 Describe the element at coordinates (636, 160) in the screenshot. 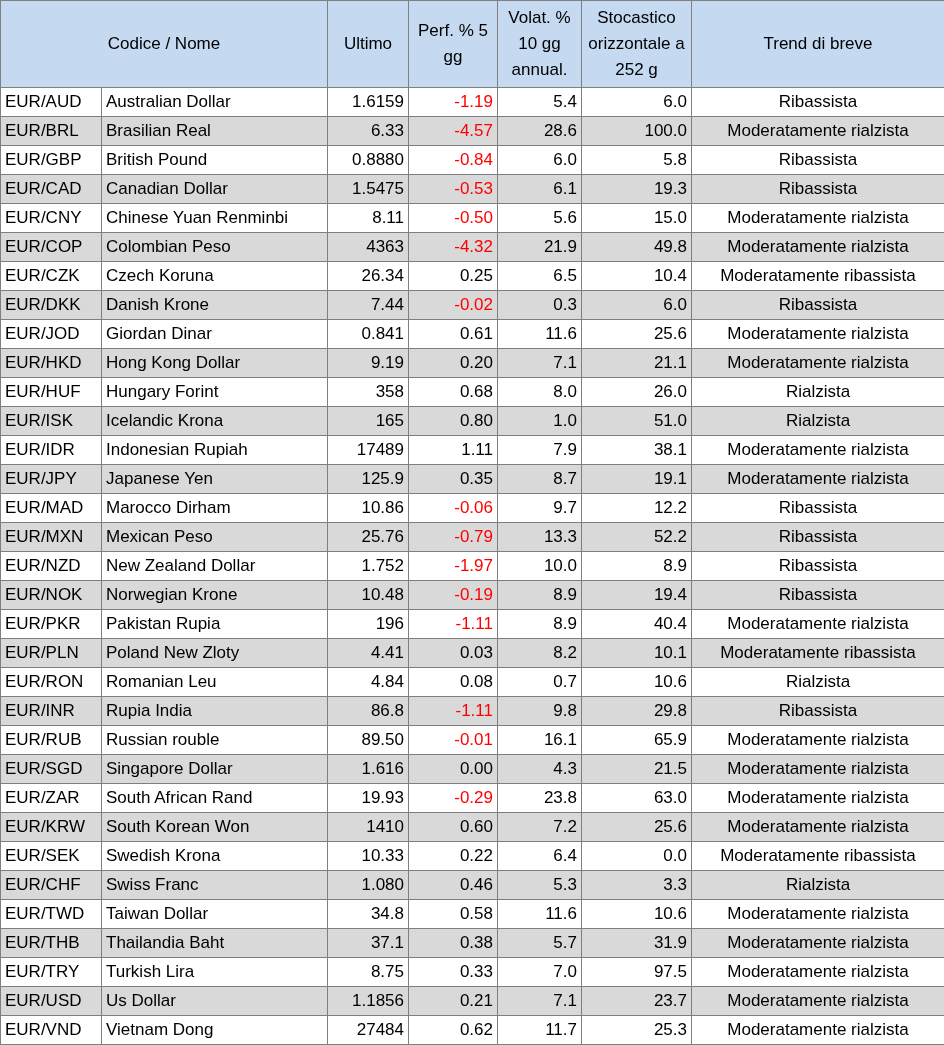

I see `table-cell: 5.8` at that location.